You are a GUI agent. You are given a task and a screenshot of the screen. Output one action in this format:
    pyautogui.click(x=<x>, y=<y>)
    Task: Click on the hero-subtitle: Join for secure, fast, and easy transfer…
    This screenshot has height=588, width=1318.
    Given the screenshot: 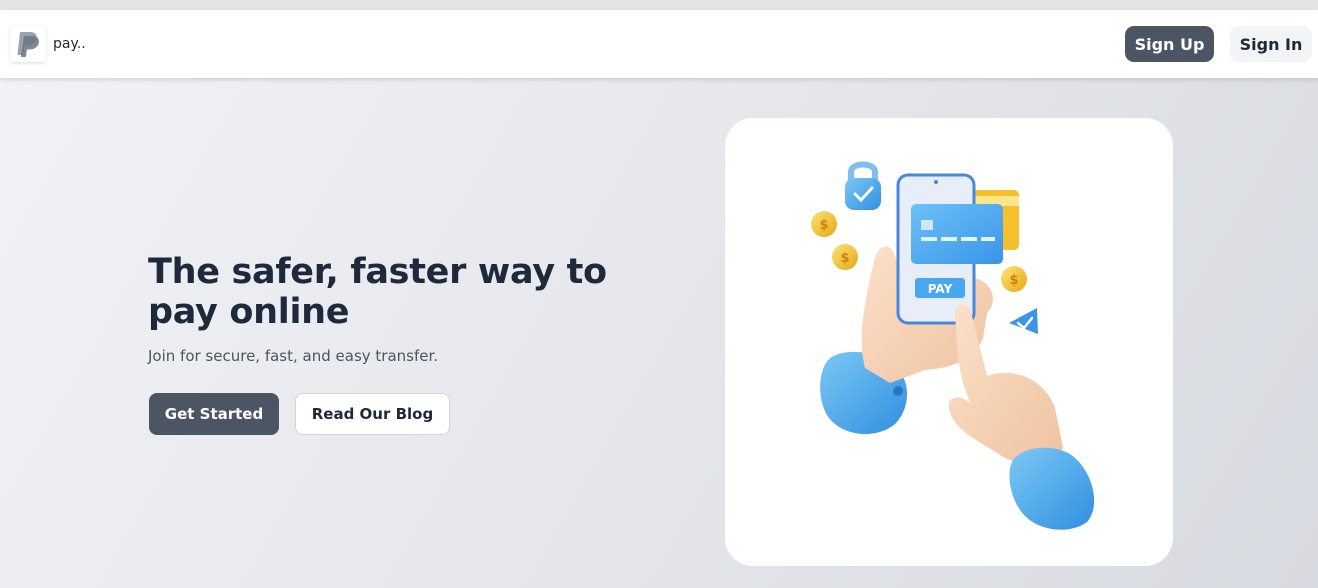 What is the action you would take?
    pyautogui.click(x=293, y=356)
    